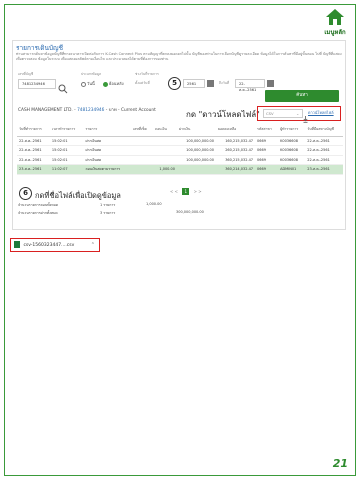 This screenshot has width=360, height=480. I want to click on downloaded-file-bar: csv-1560323447....csv ⌃, so click(55, 245).